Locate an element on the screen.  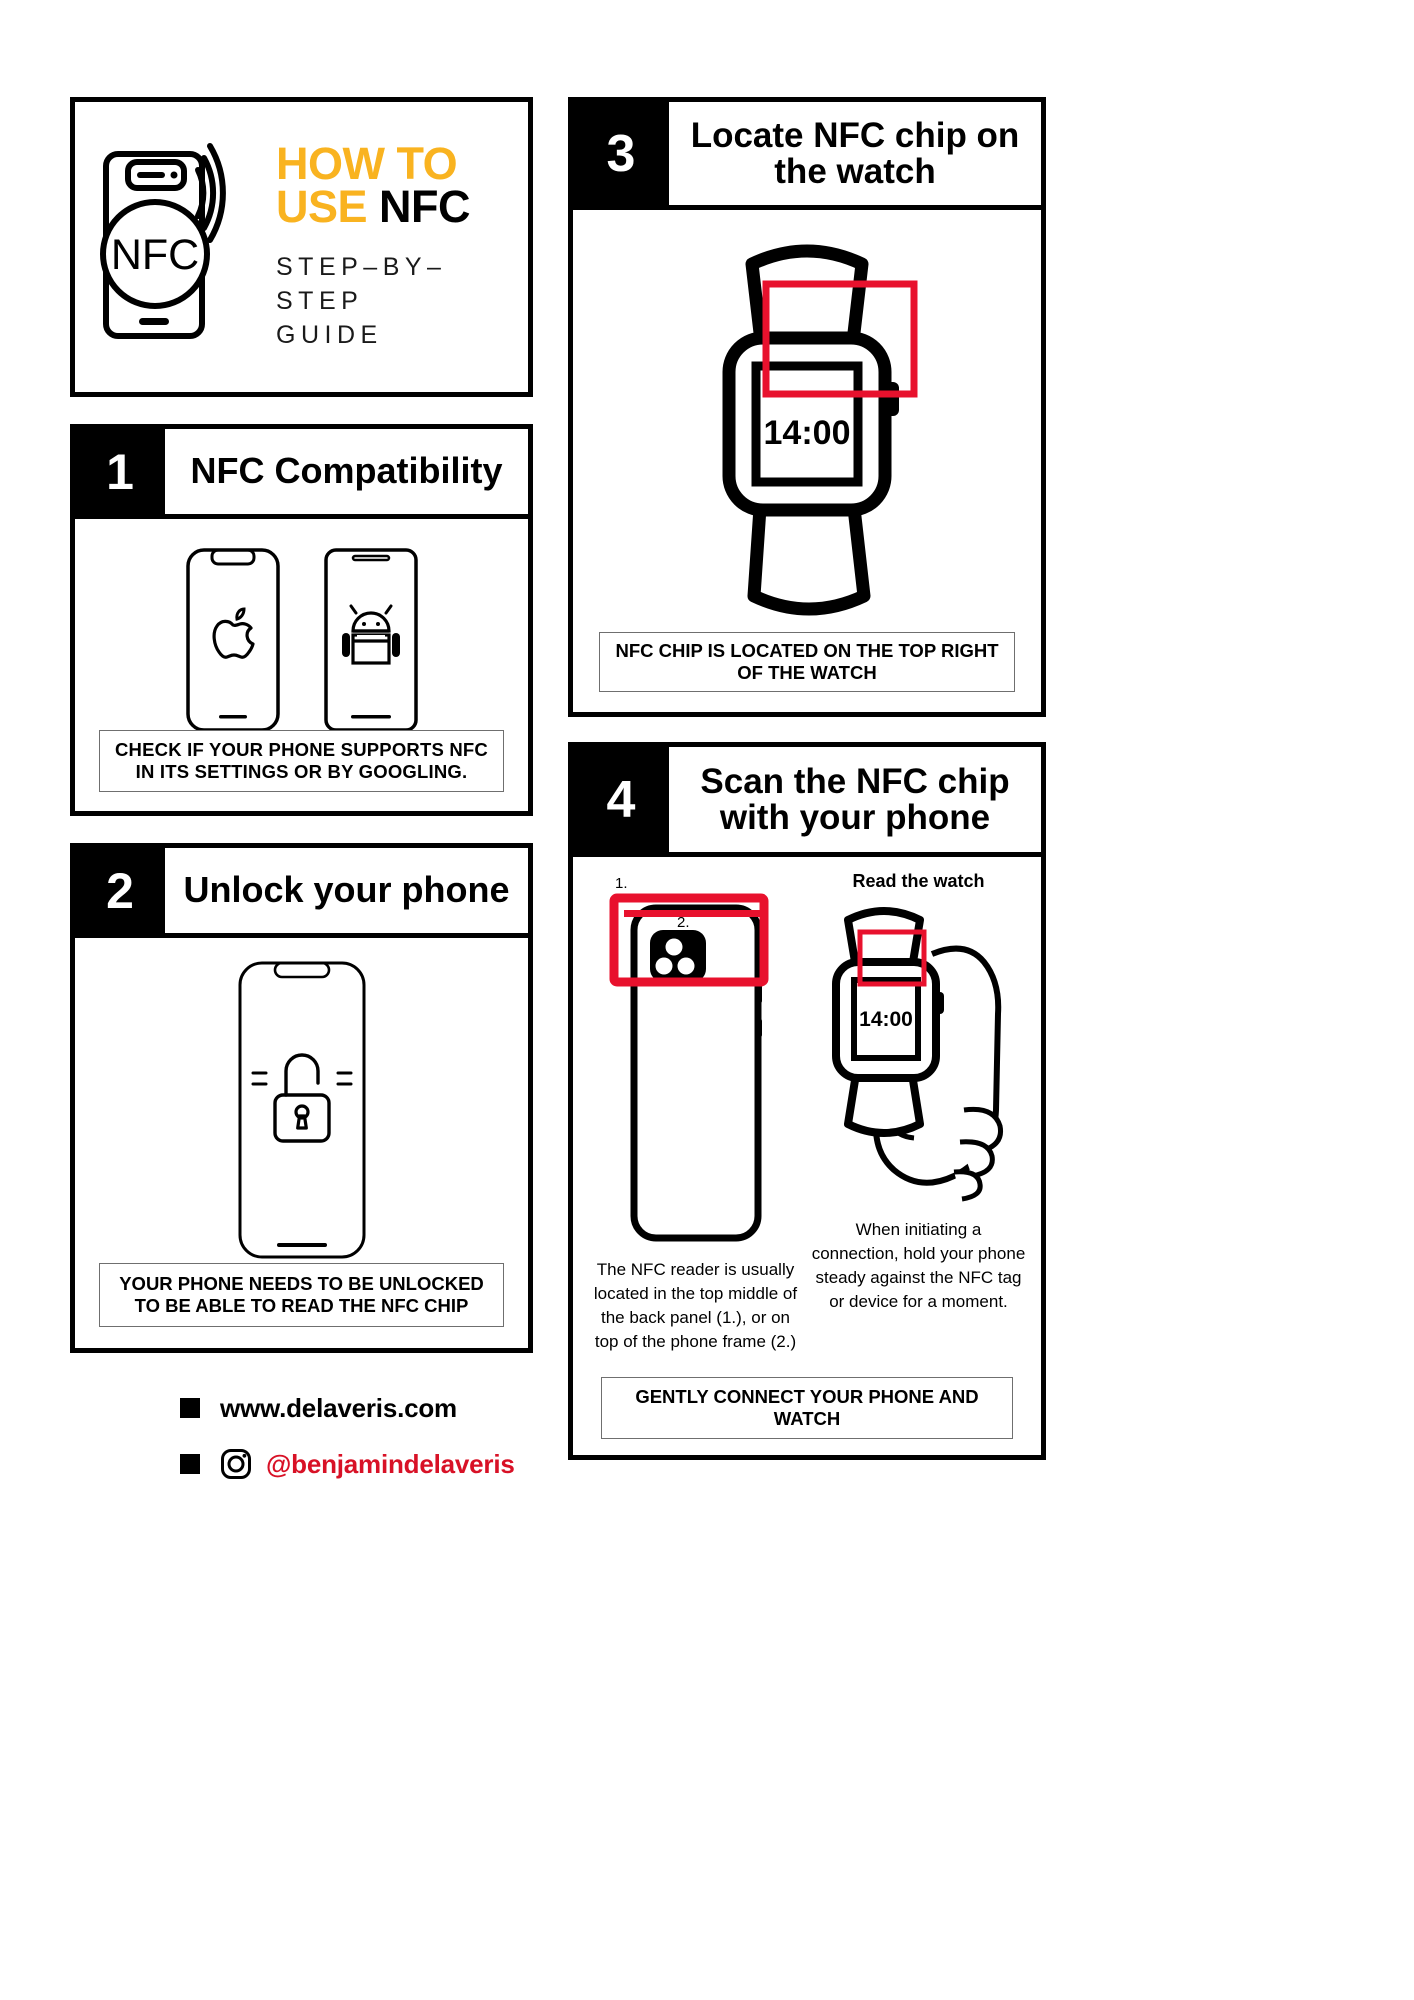
title-panel: NFC HOW TO USE NFC STEP–BY–STEP GUIDE is located at coordinates (301, 247).